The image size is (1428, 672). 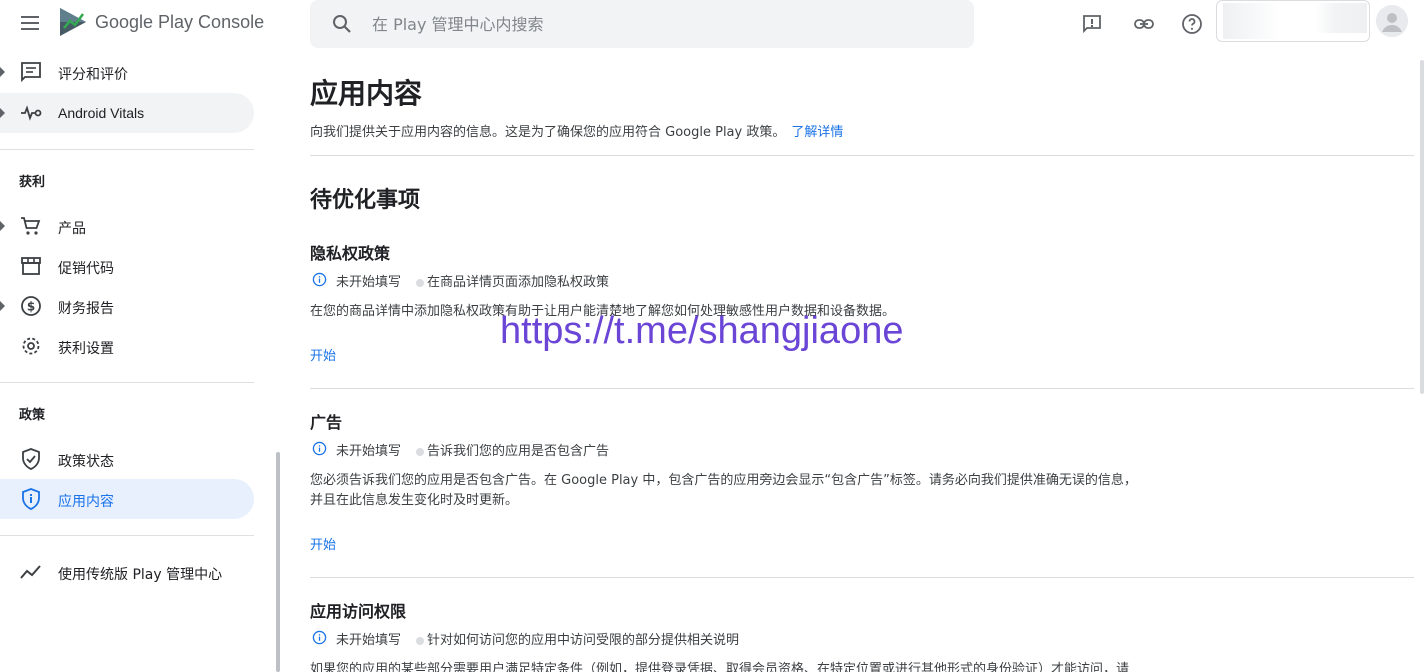 I want to click on search-bar, so click(x=642, y=24).